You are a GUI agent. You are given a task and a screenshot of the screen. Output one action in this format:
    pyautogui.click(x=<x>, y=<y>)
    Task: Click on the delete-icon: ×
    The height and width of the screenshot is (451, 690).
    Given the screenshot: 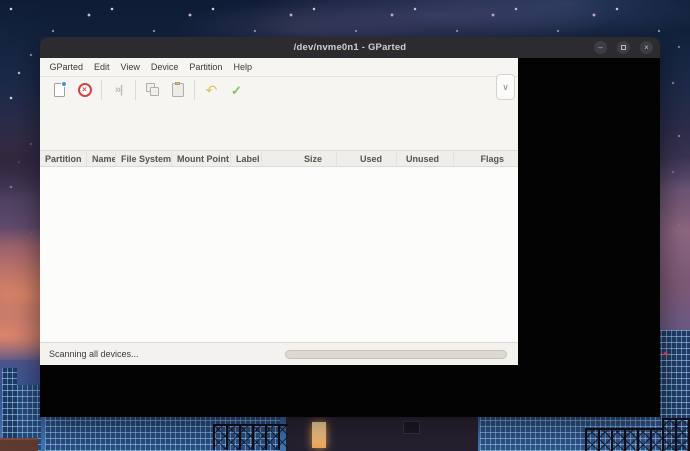 What is the action you would take?
    pyautogui.click(x=84, y=90)
    